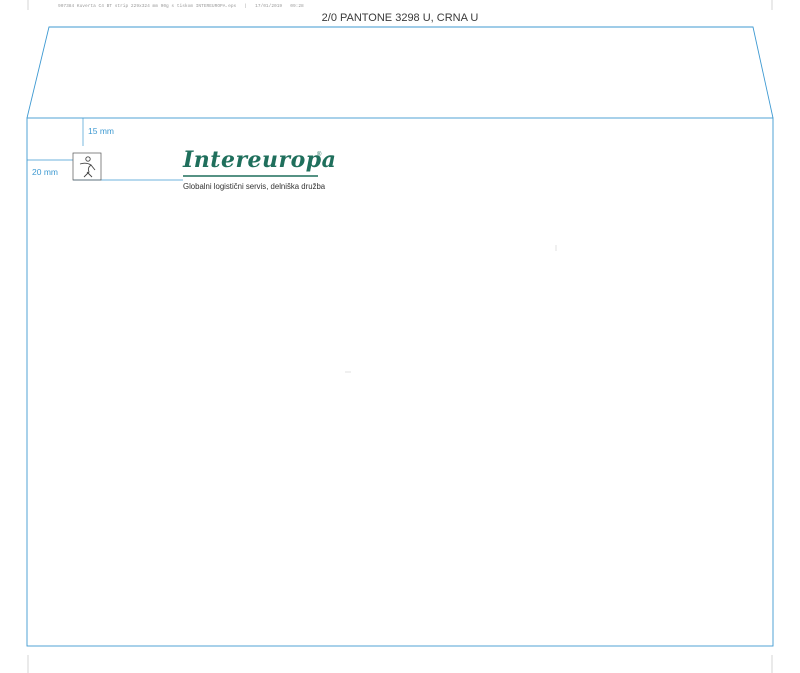 This screenshot has height=673, width=800. What do you see at coordinates (101, 131) in the screenshot?
I see `top-margin-label: 15 mm` at bounding box center [101, 131].